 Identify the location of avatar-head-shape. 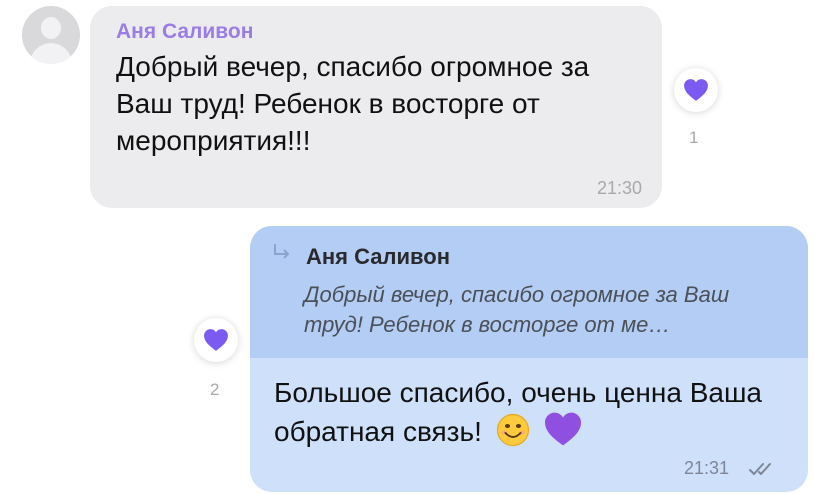
(51, 28).